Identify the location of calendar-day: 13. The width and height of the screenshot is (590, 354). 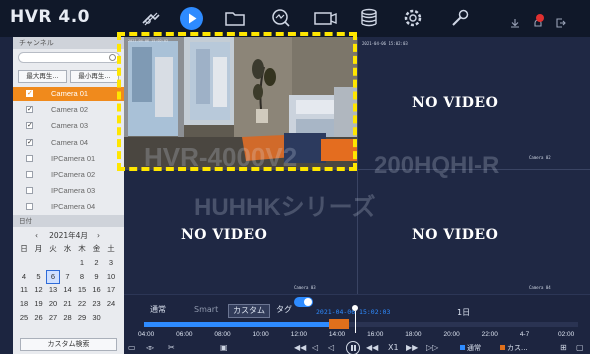
(53, 290).